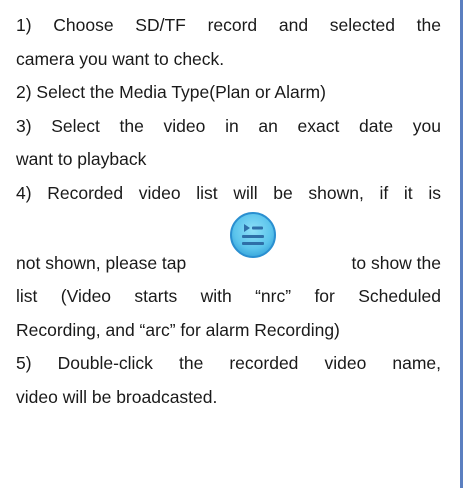 The width and height of the screenshot is (463, 488). Describe the element at coordinates (408, 192) in the screenshot. I see `word: it` at that location.